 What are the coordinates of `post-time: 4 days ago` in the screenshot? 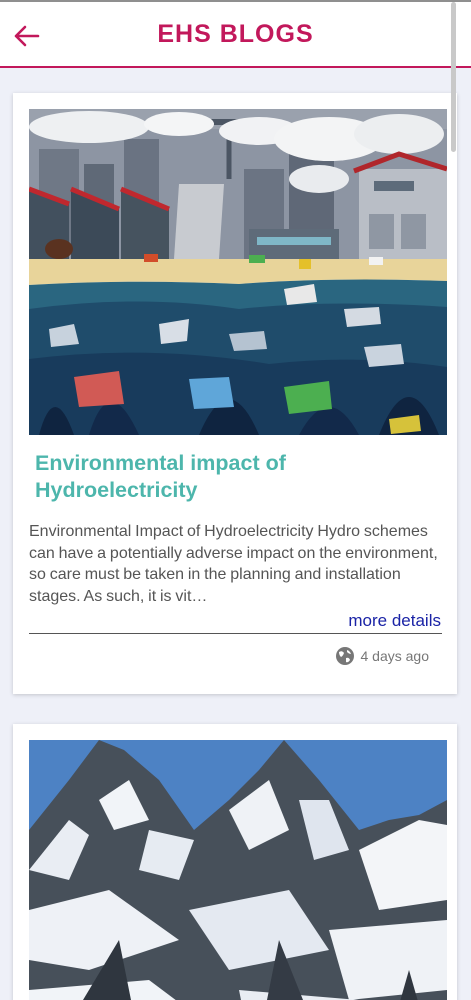 It's located at (395, 656).